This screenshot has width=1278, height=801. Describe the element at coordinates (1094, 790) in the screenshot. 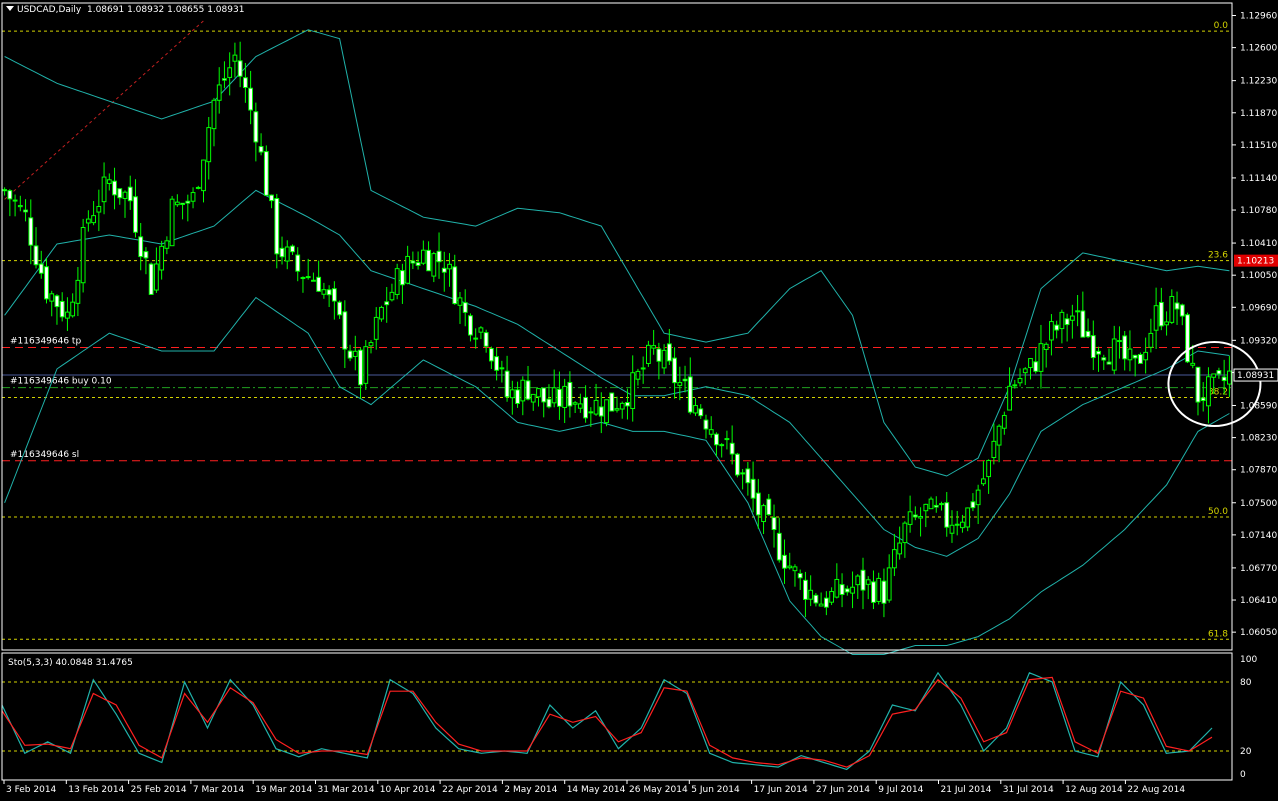

I see `time-tick-label: 12 Aug 2014` at that location.